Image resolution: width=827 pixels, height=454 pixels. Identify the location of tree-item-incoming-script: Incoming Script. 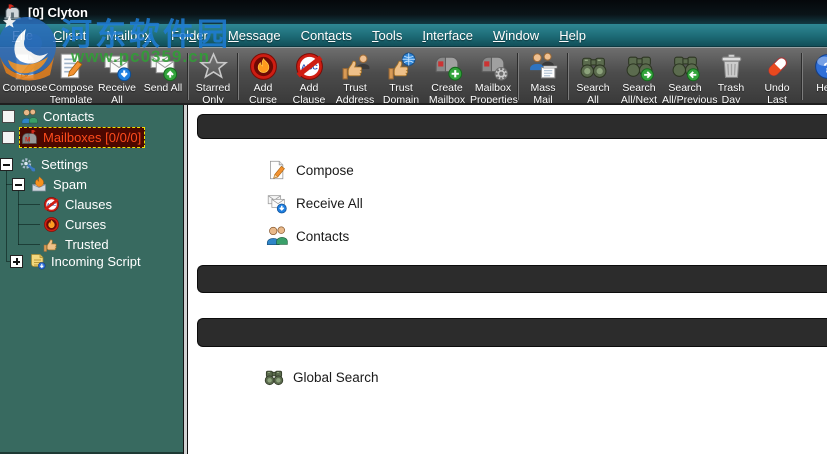
(77, 261).